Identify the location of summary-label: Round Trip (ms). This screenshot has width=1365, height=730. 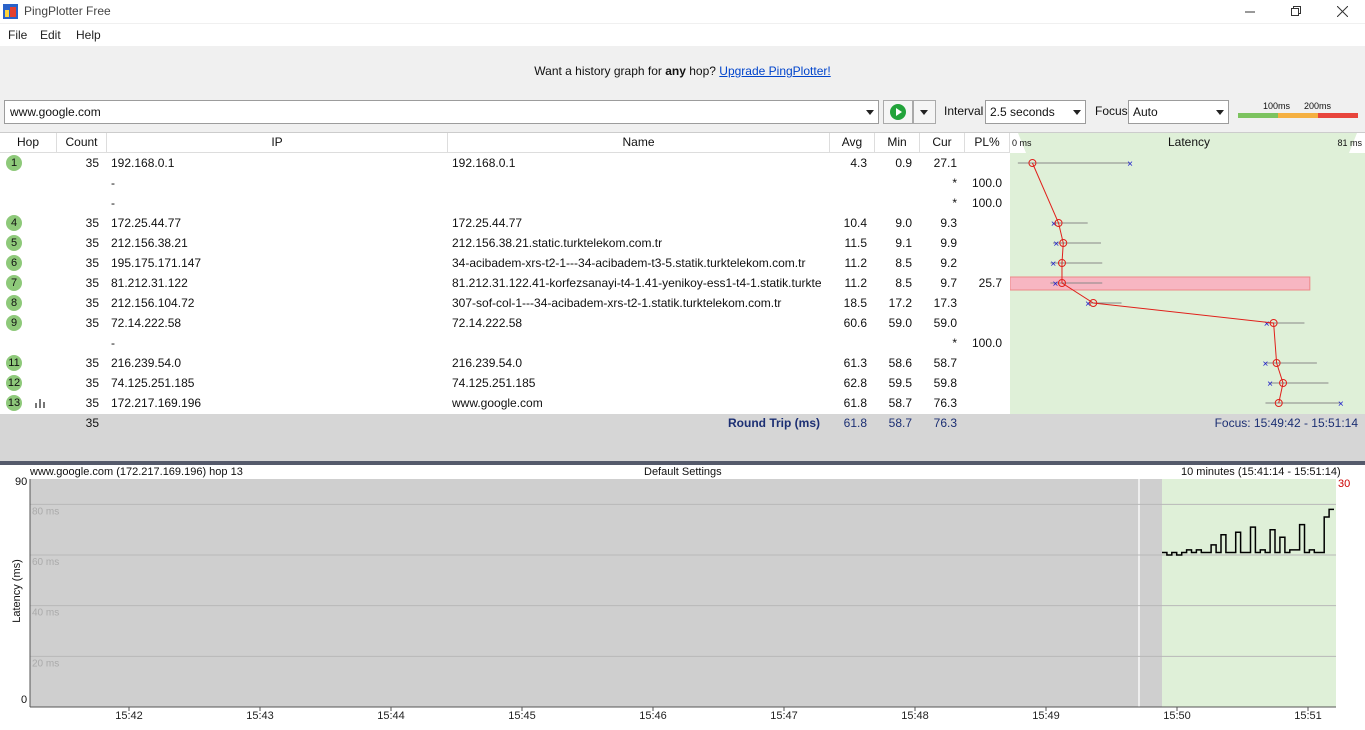
(774, 423).